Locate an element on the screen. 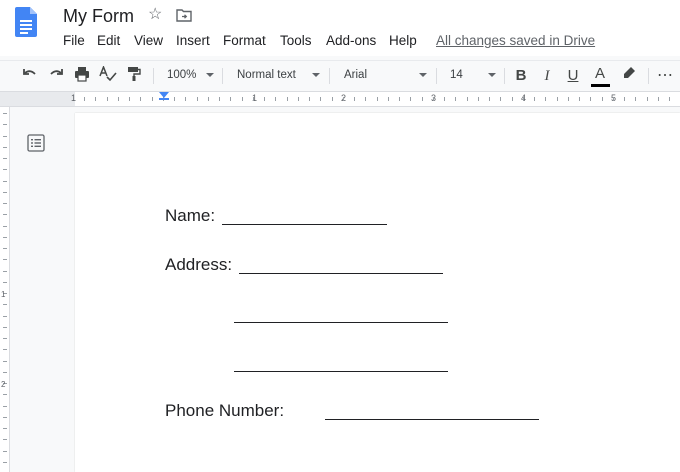 The height and width of the screenshot is (472, 680). menu-help: Help is located at coordinates (403, 41).